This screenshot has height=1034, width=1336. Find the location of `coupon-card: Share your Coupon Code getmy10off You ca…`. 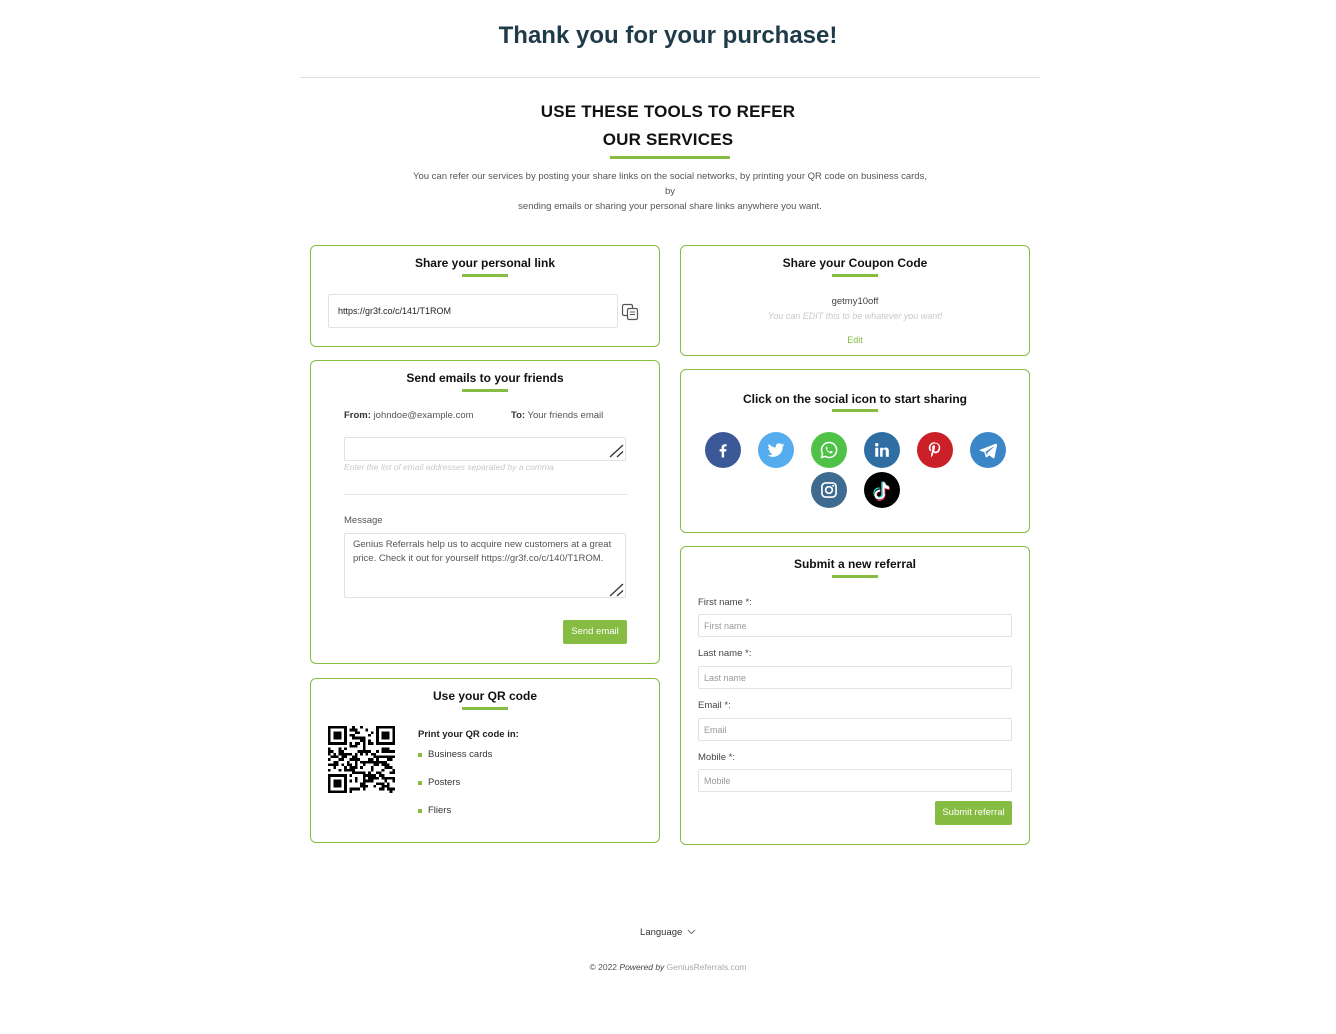

coupon-card: Share your Coupon Code getmy10off You ca… is located at coordinates (855, 300).